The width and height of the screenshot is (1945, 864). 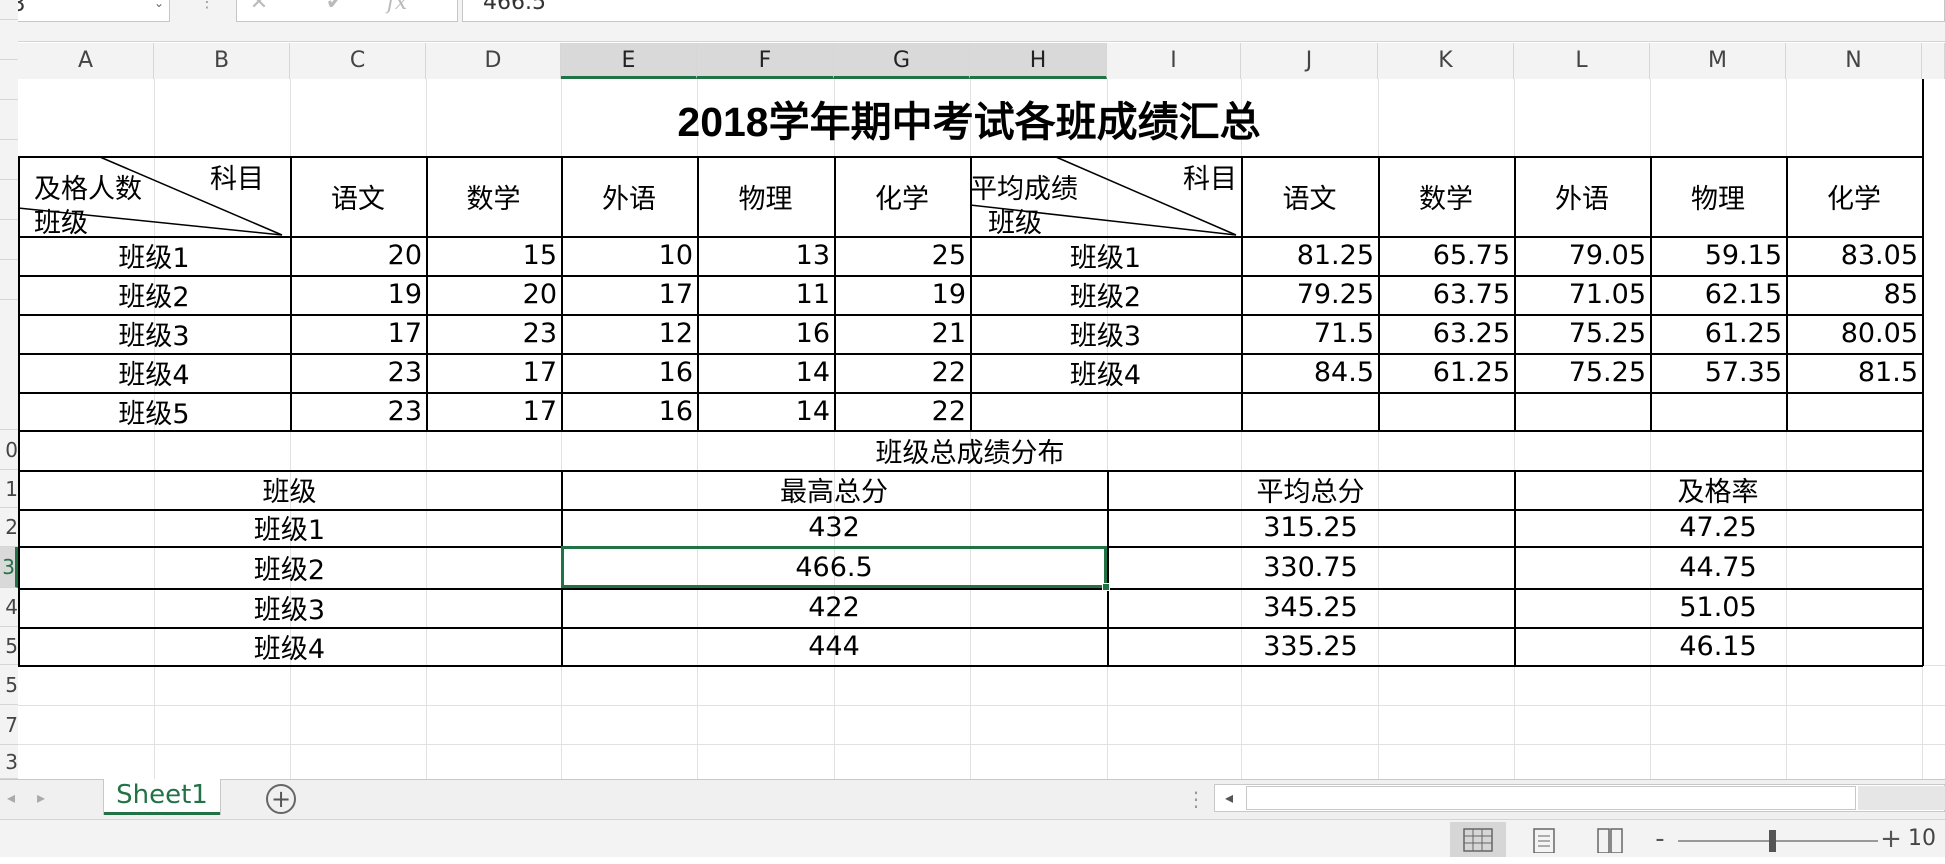 I want to click on chevron-right-icon: ▸, so click(x=41, y=798).